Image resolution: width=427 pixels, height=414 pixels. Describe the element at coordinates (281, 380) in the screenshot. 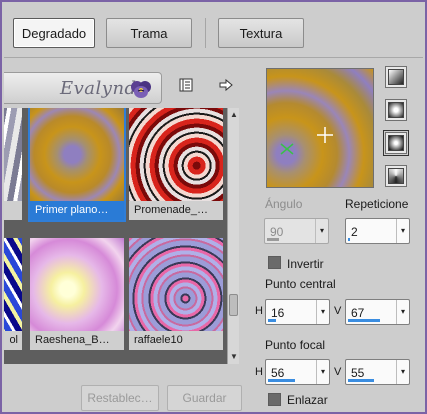

I see `focal-h-level-bar` at that location.